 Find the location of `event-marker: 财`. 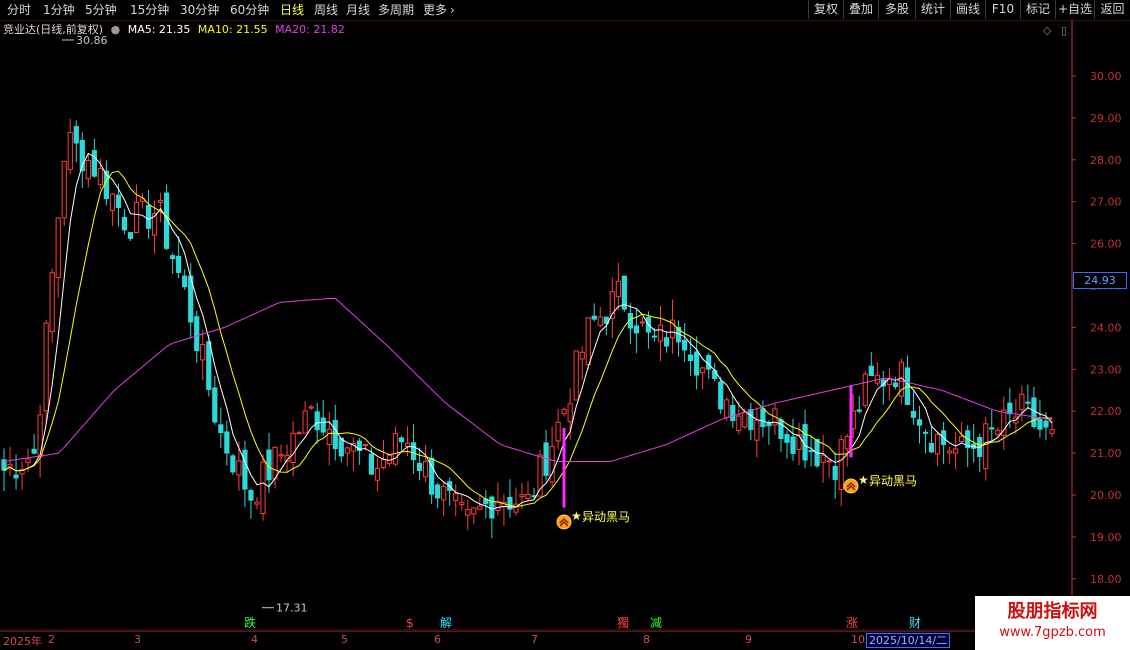

event-marker: 财 is located at coordinates (915, 623).